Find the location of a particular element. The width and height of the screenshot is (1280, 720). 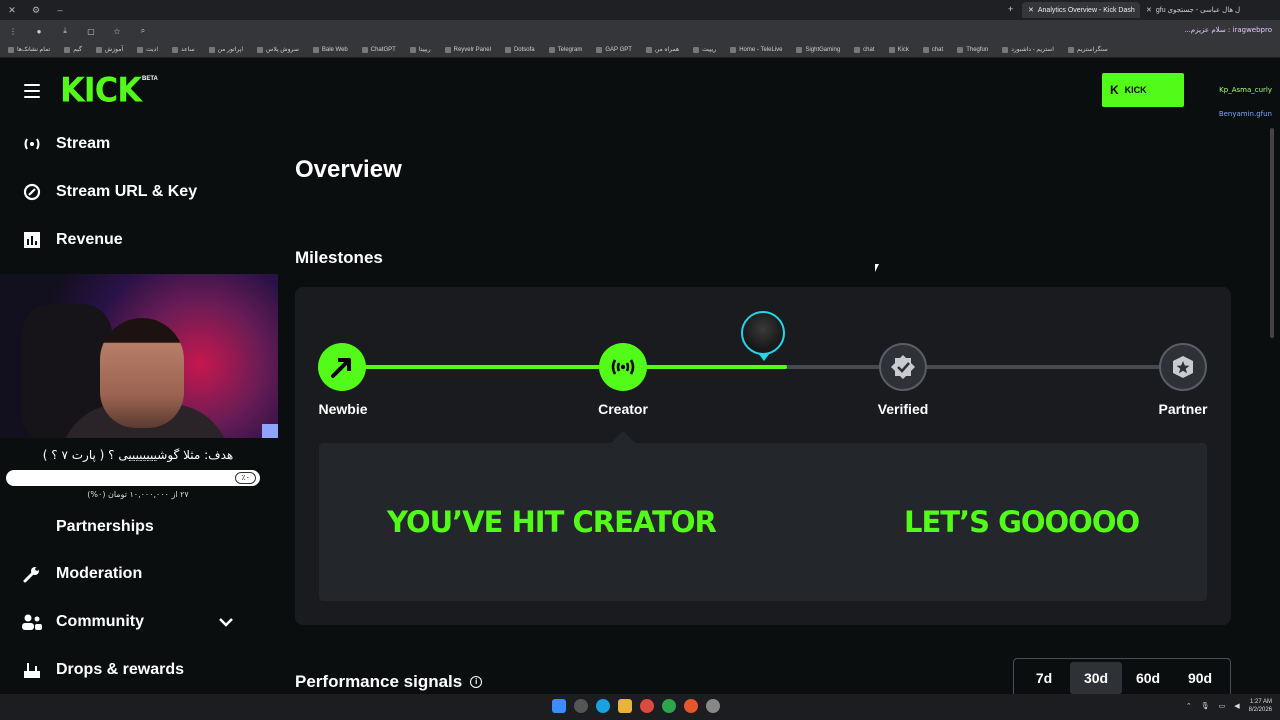

milestone-newbie is located at coordinates (342, 367).